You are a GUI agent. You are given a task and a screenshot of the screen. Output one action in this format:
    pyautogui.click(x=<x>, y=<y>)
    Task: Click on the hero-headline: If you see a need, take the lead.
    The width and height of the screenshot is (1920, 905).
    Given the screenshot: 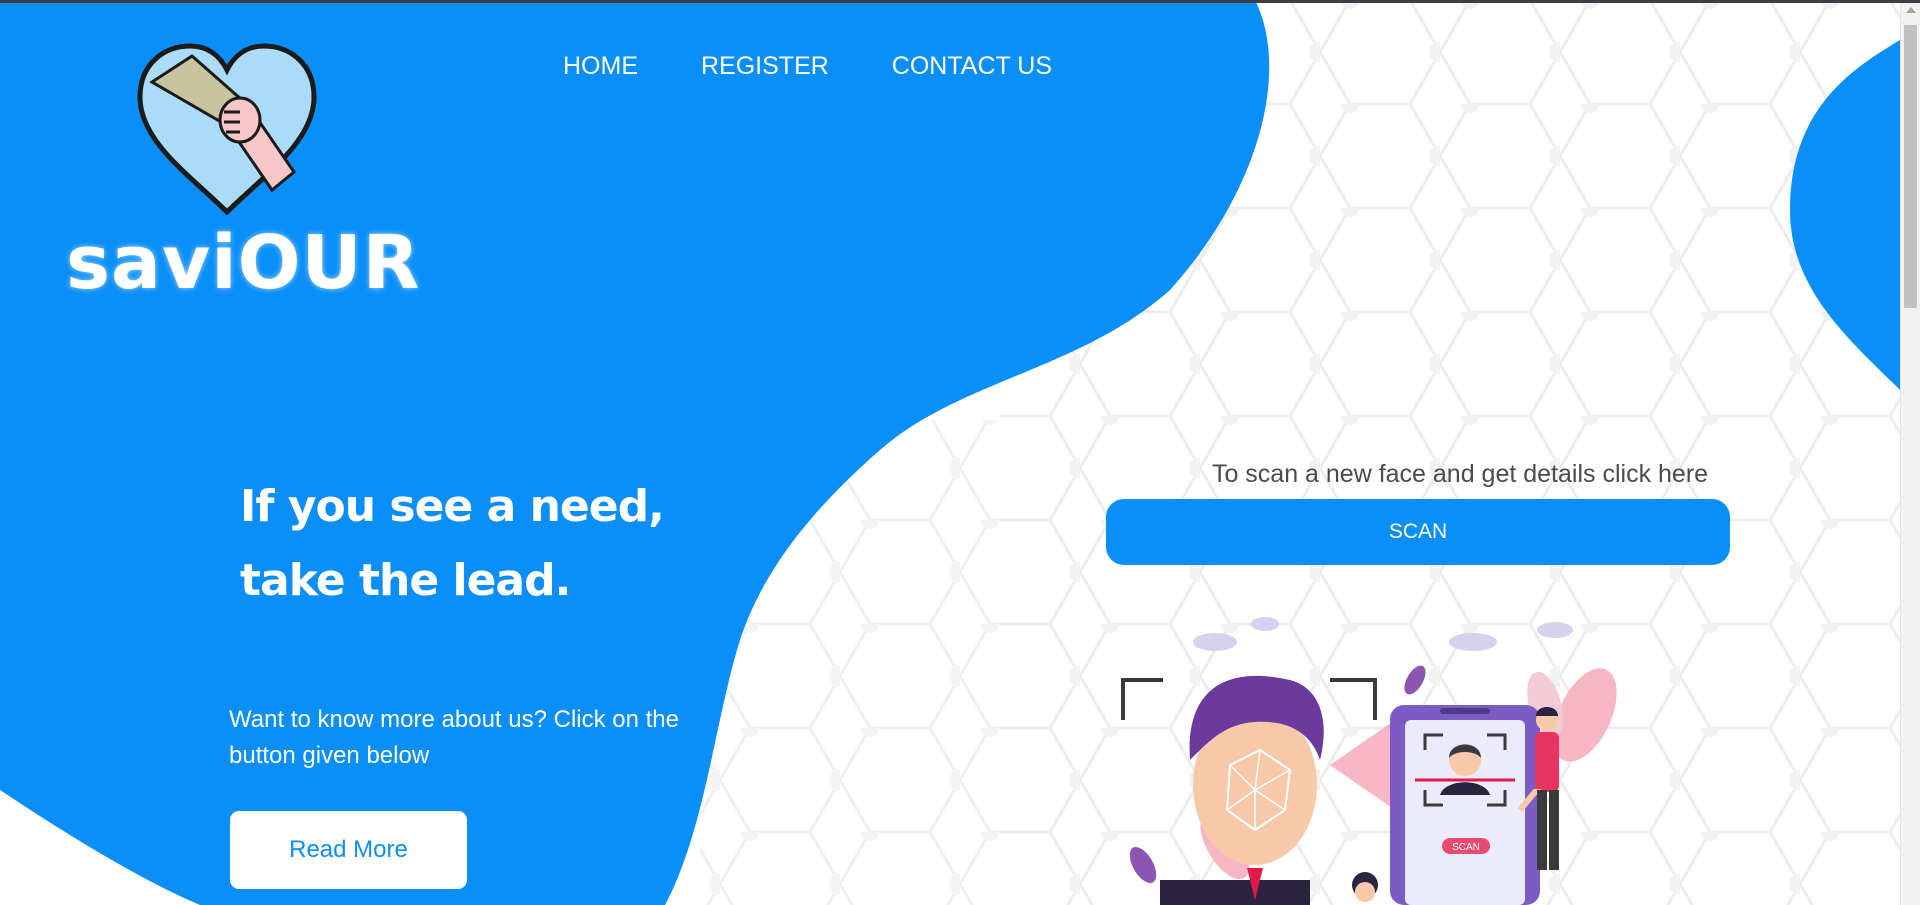 What is the action you would take?
    pyautogui.click(x=500, y=544)
    